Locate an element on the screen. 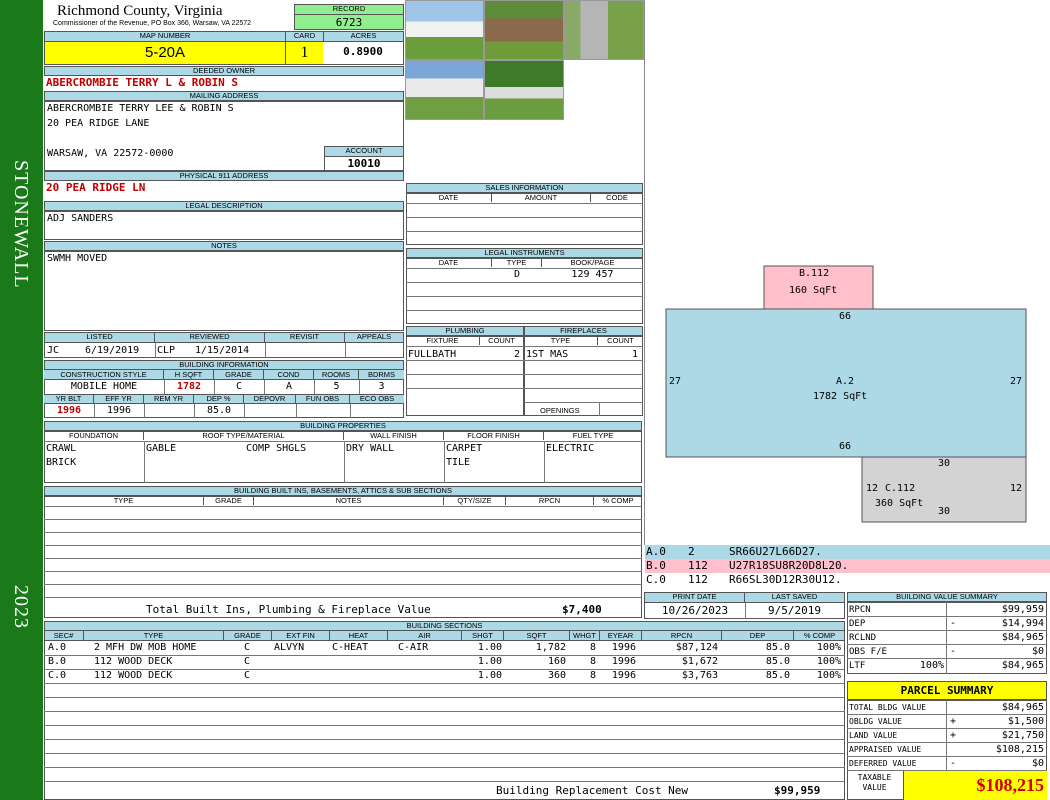 This screenshot has width=1050, height=800. building-sketch is located at coordinates (846, 394).